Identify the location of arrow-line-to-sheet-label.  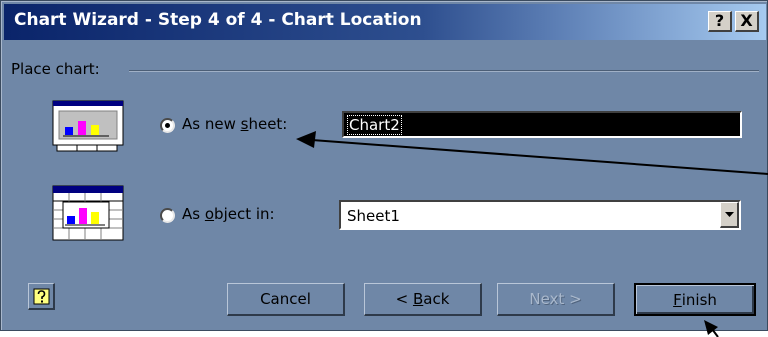
(539, 157).